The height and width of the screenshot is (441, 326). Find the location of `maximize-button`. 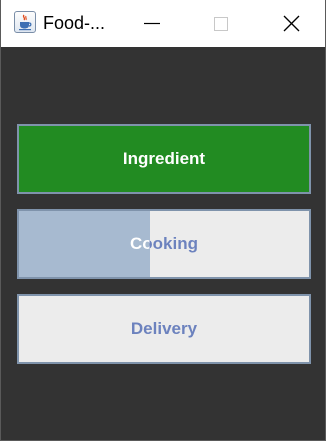

maximize-button is located at coordinates (220, 23).